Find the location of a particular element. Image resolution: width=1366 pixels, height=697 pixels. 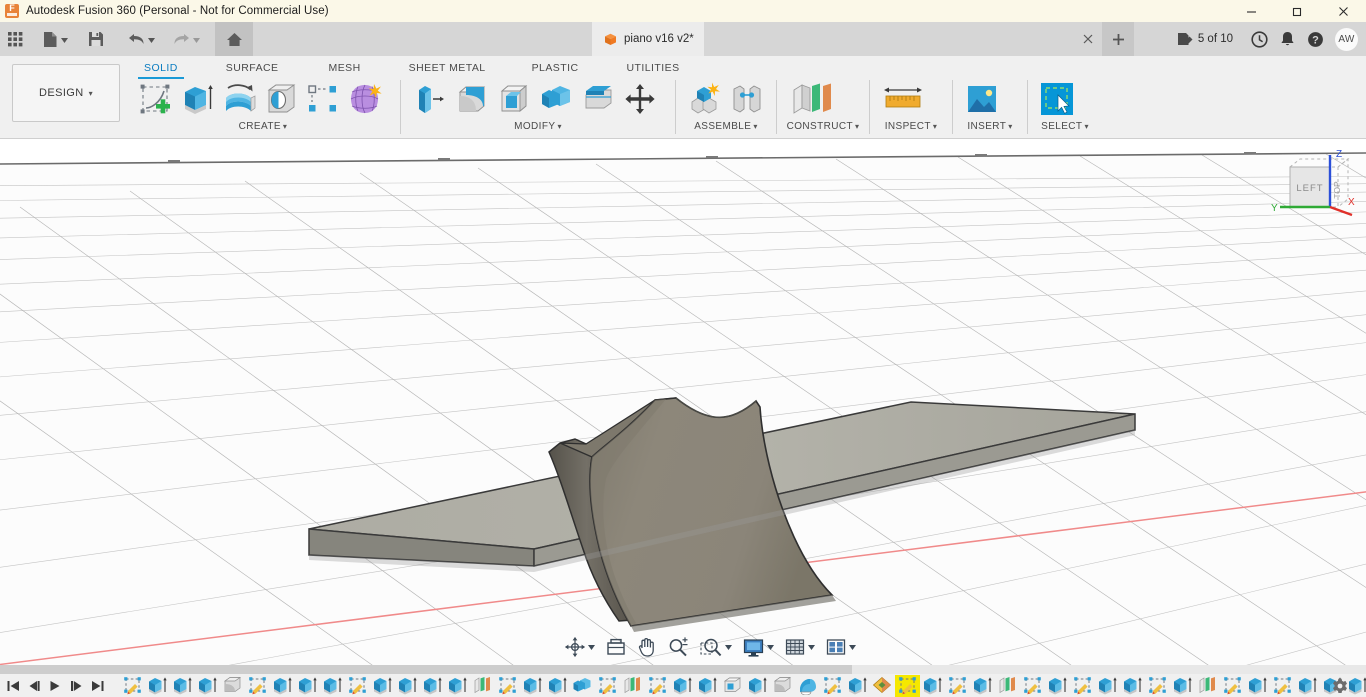

new-file-caret-icon is located at coordinates (64, 39).